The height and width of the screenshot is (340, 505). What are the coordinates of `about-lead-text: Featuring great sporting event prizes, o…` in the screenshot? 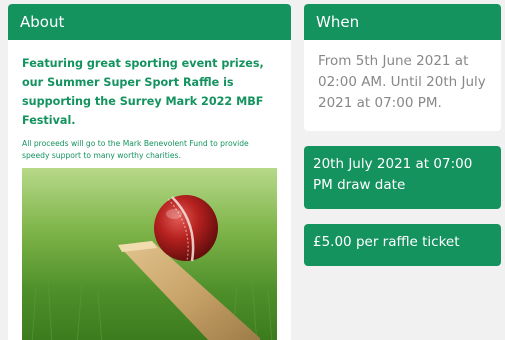 It's located at (143, 92).